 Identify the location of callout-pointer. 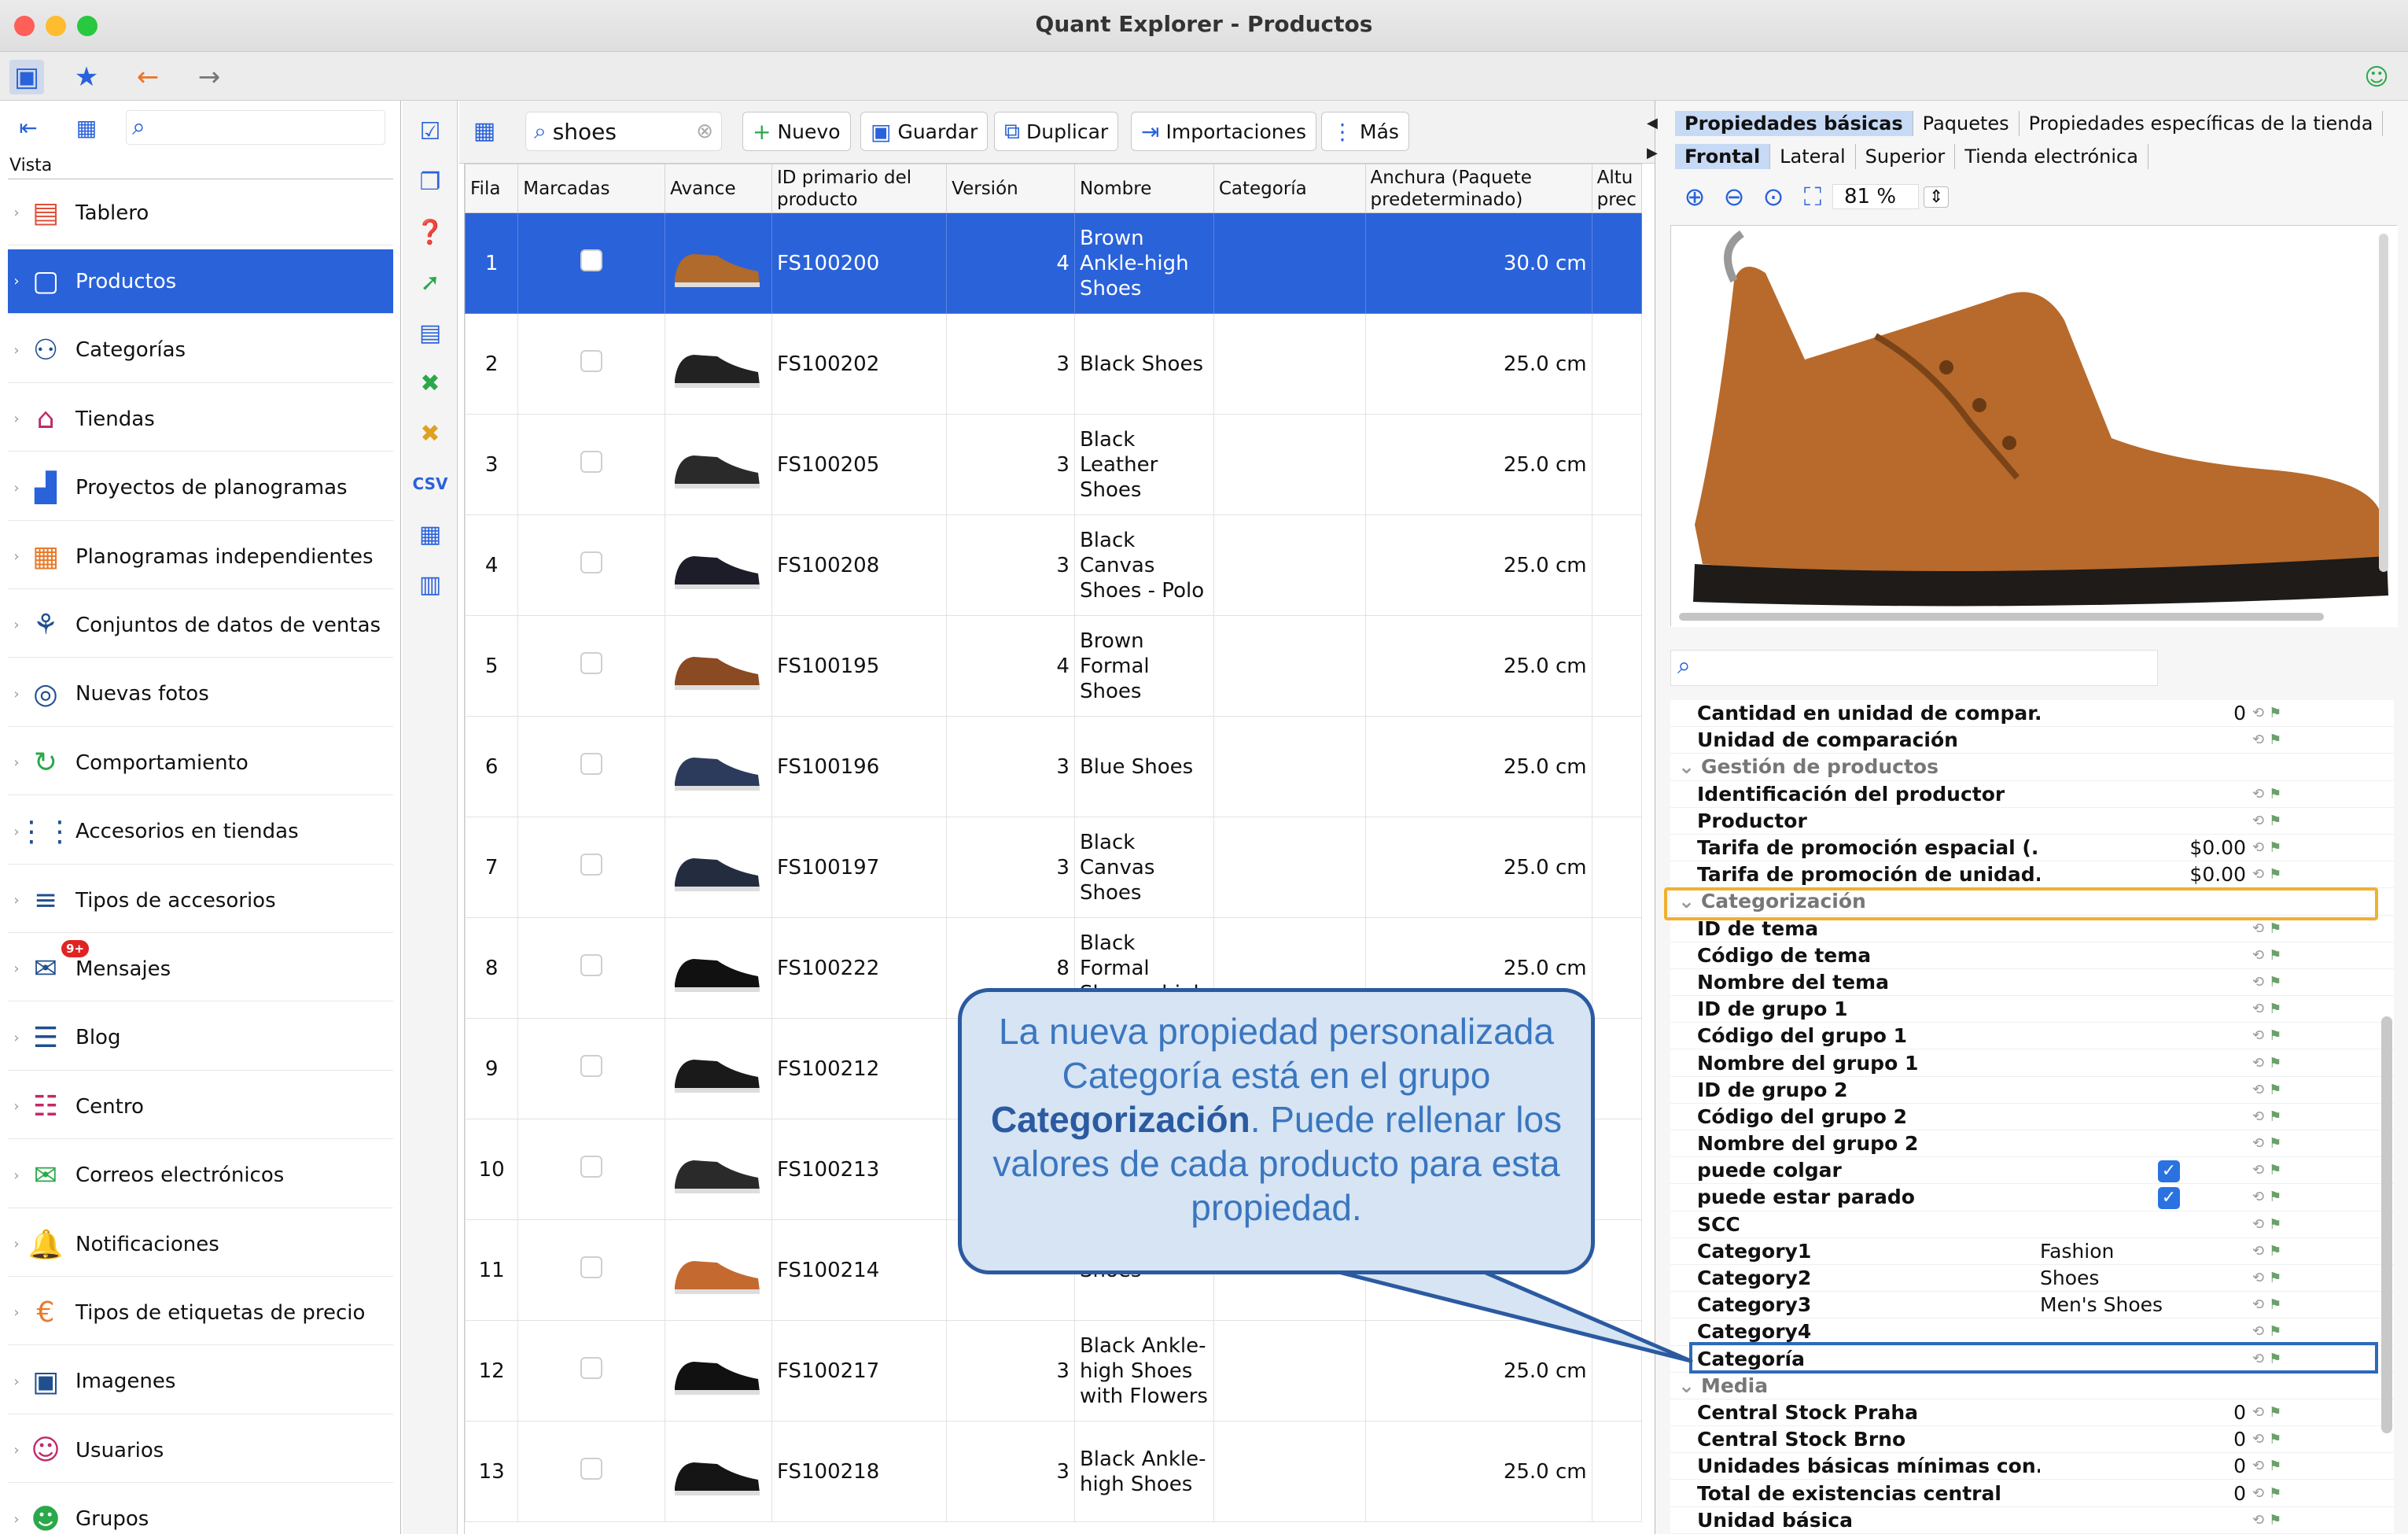
(1510, 1315).